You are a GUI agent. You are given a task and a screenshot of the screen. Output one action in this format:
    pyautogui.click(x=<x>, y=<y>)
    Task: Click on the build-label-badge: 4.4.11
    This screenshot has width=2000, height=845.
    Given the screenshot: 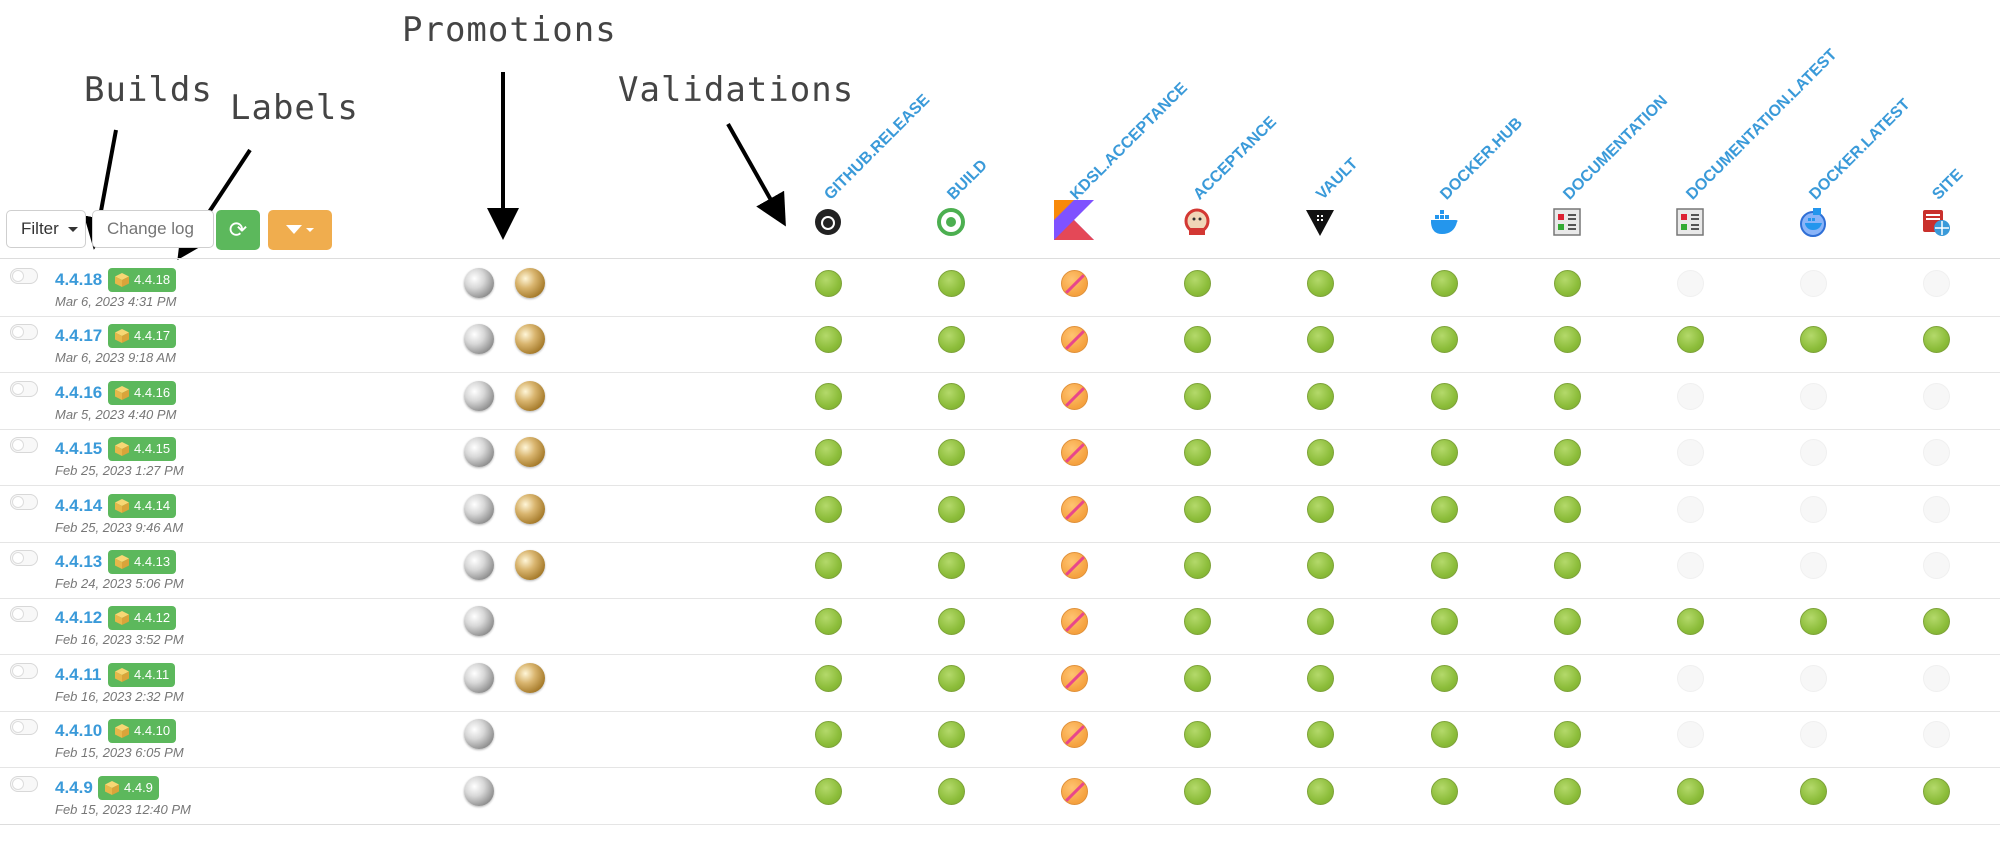 What is the action you would take?
    pyautogui.click(x=142, y=674)
    